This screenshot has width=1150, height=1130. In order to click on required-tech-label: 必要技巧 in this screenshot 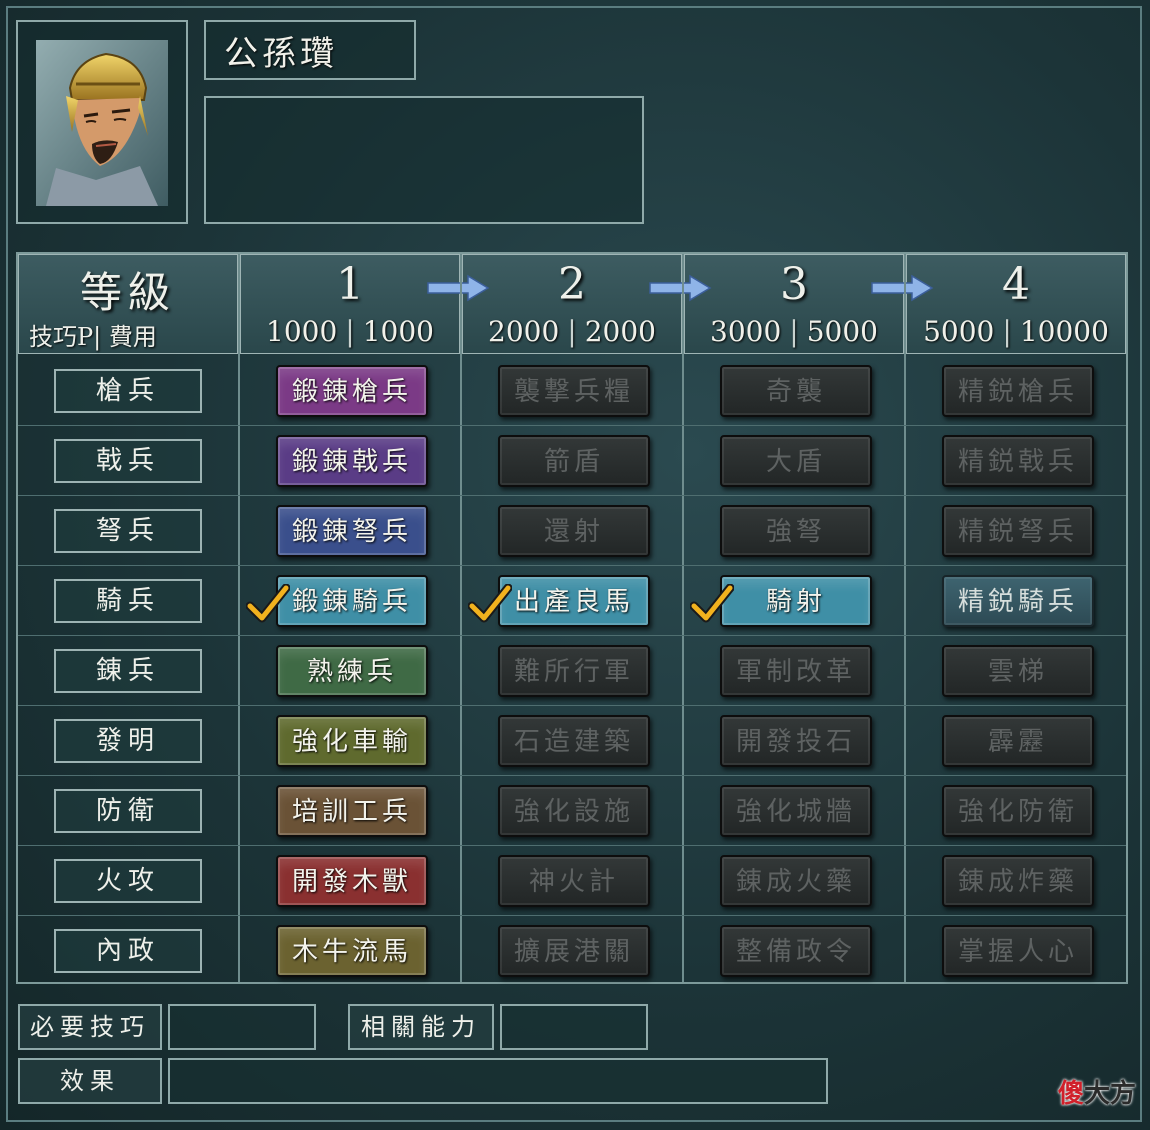, I will do `click(90, 1027)`.